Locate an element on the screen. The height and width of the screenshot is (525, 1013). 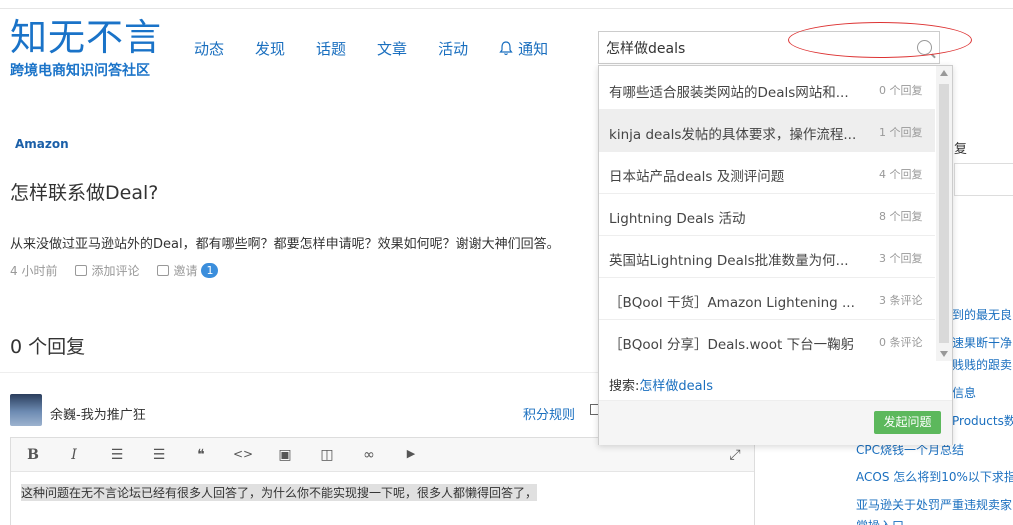
suggestion-item: 有哪些适合服装类网站的Deals网站和... 0 个回复 is located at coordinates (767, 89).